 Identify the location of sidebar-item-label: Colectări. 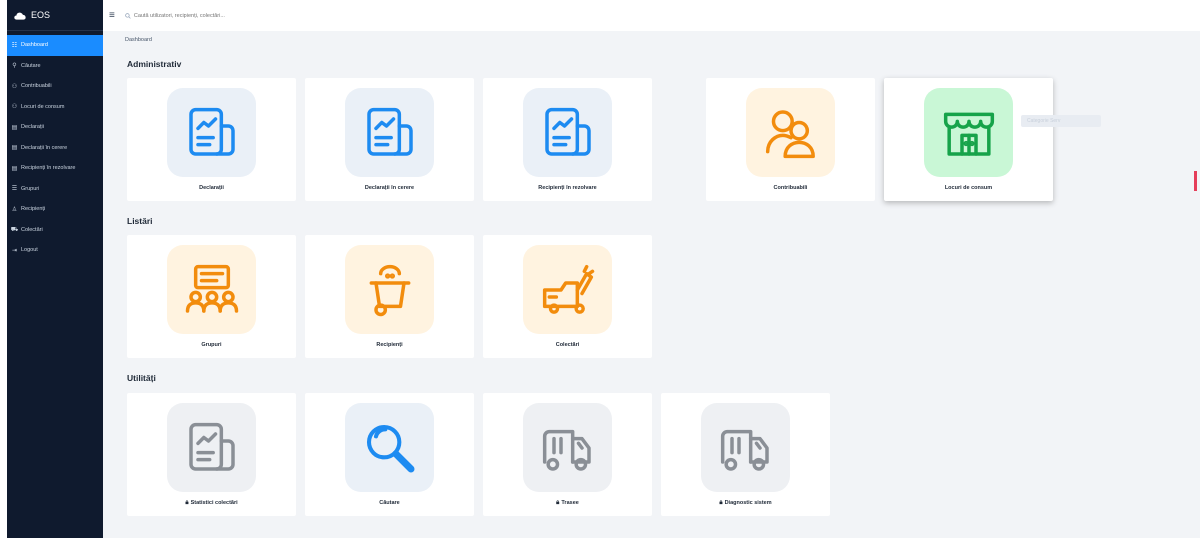
(32, 229).